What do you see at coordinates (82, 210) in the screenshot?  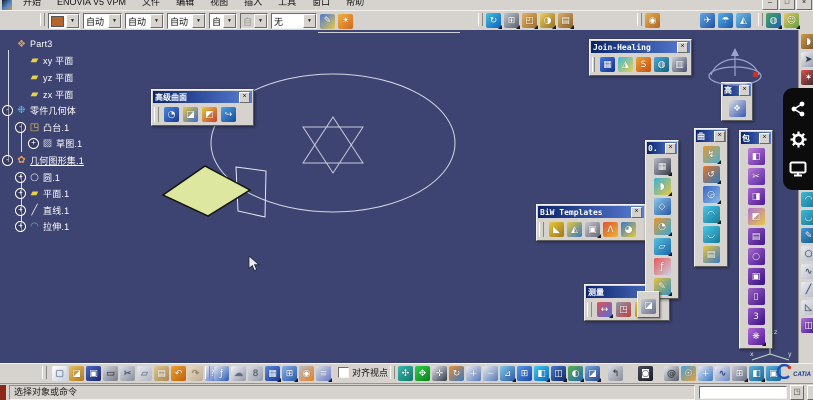 I see `tree-item: + ╱ 直线.1` at bounding box center [82, 210].